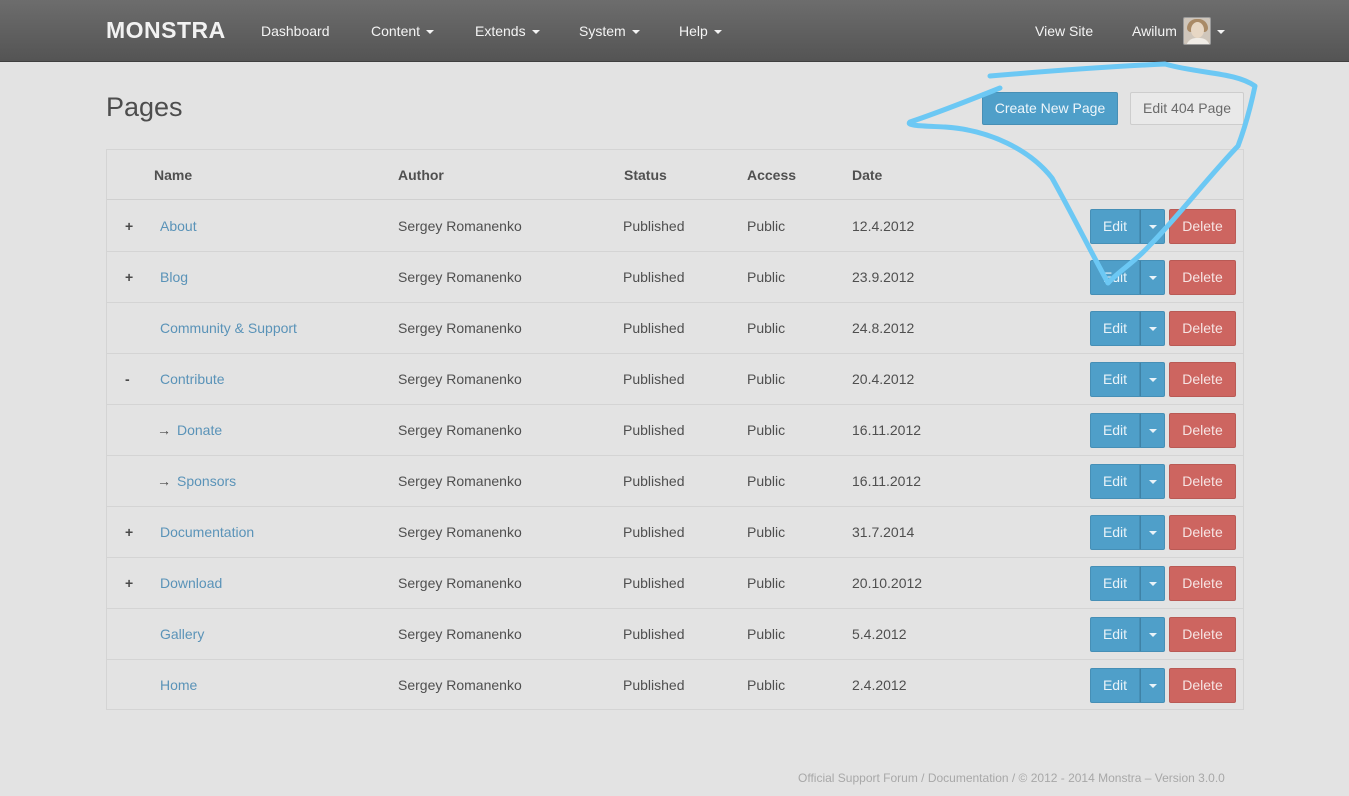 The height and width of the screenshot is (796, 1349). What do you see at coordinates (1197, 31) in the screenshot?
I see `avatar` at bounding box center [1197, 31].